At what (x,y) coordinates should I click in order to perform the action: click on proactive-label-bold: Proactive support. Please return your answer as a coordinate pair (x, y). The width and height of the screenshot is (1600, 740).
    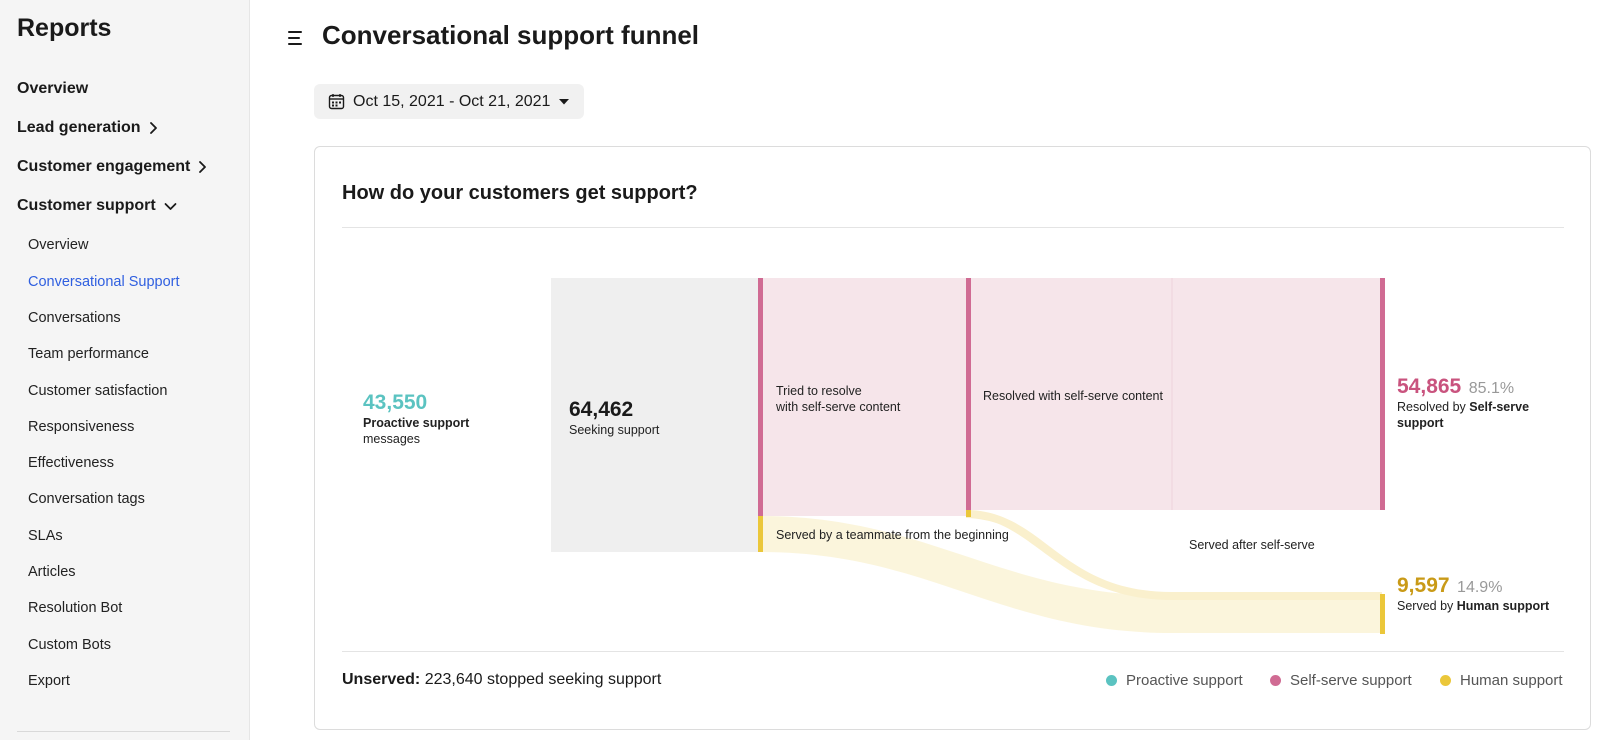
    Looking at the image, I should click on (416, 423).